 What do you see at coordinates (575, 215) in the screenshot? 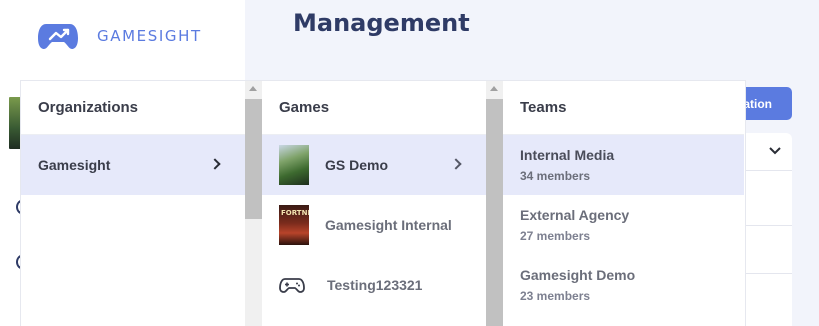
I see `team-name: External Agency` at bounding box center [575, 215].